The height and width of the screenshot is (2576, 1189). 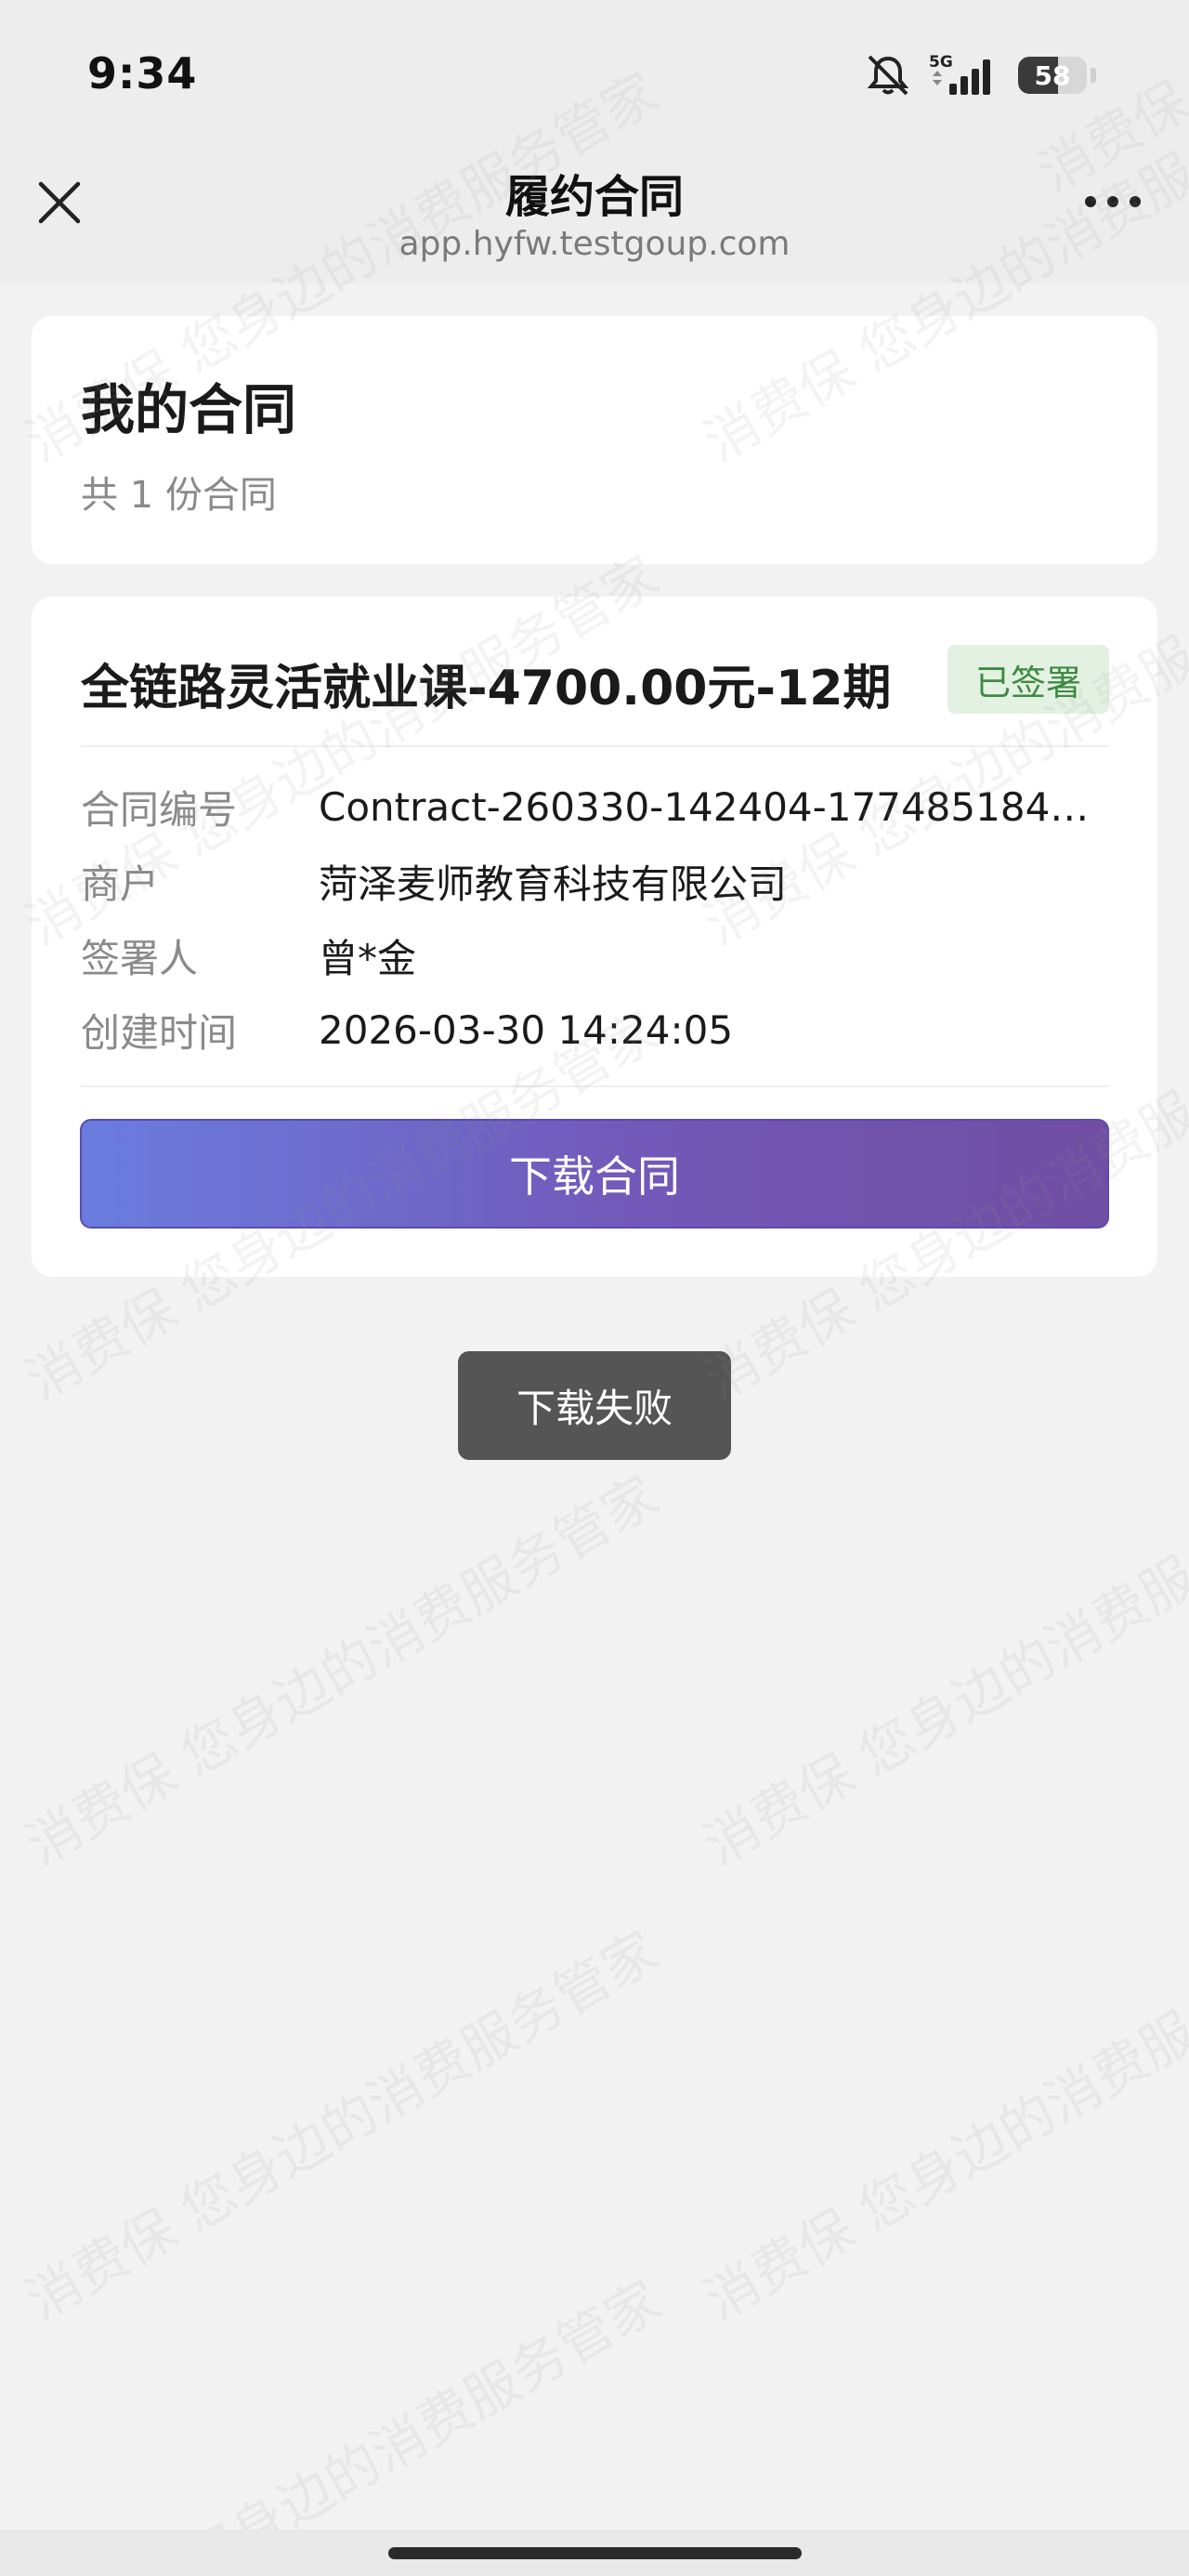 What do you see at coordinates (553, 884) in the screenshot?
I see `info-value: 菏泽麦师教育科技有限公司` at bounding box center [553, 884].